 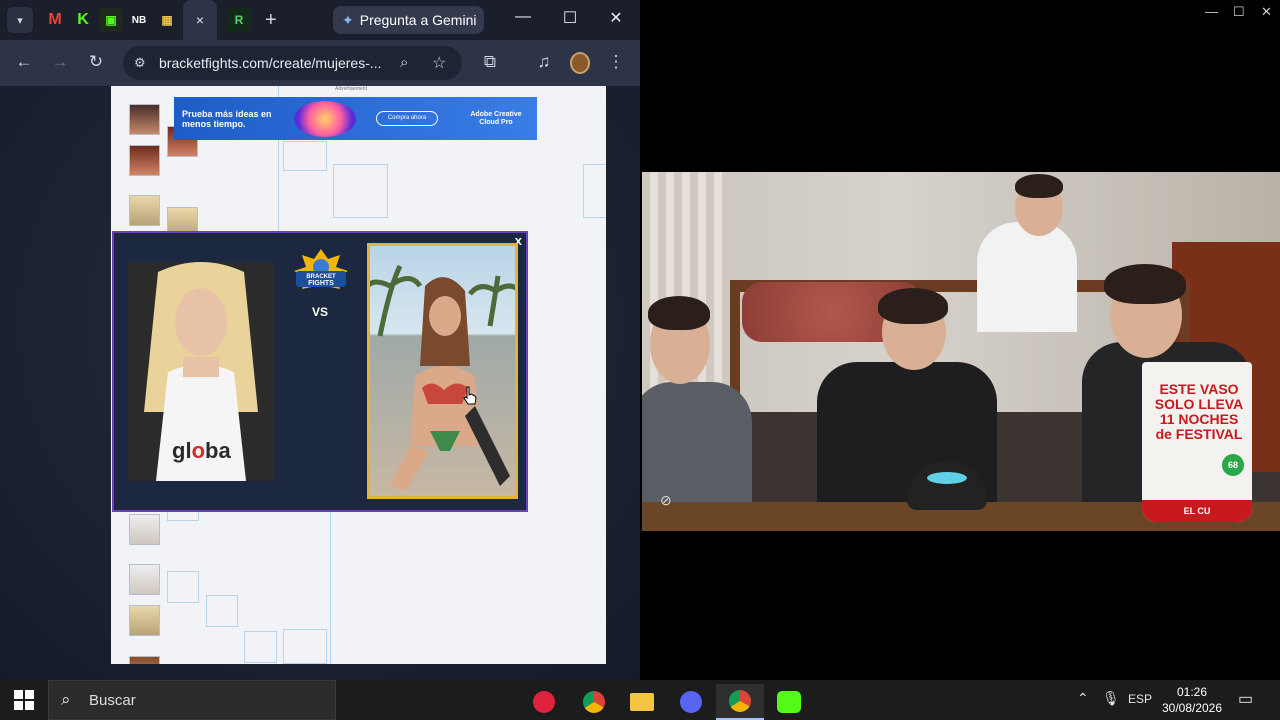 What do you see at coordinates (60, 62) in the screenshot?
I see `forward-icon: →` at bounding box center [60, 62].